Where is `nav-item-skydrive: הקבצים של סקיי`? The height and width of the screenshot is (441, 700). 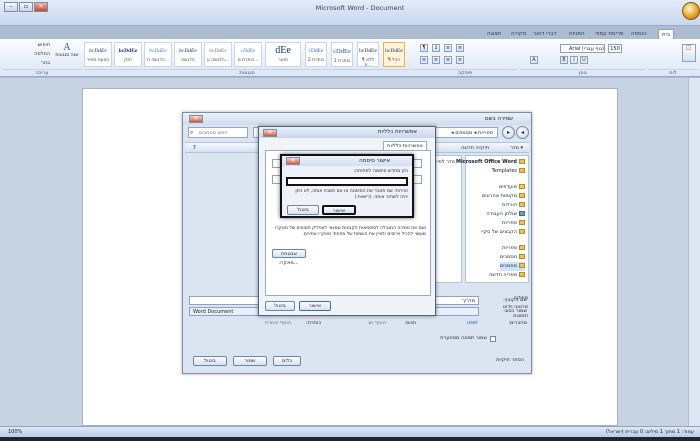
nav-item-skydrive: הקבצים של סקיי is located at coordinates (503, 232).